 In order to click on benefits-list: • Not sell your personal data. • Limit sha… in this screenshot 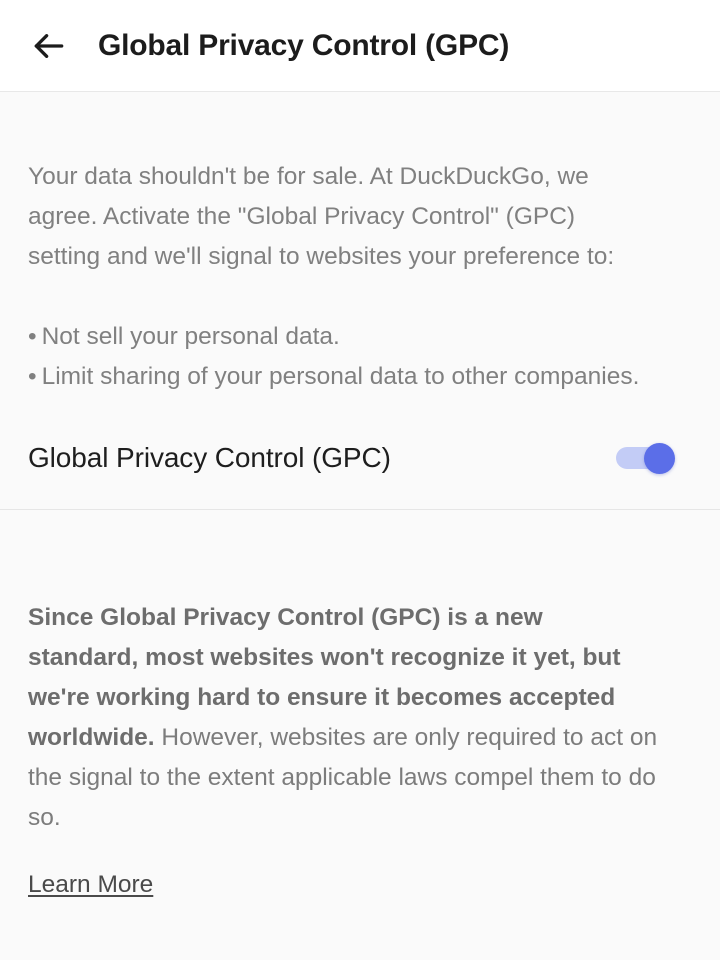, I will do `click(340, 357)`.